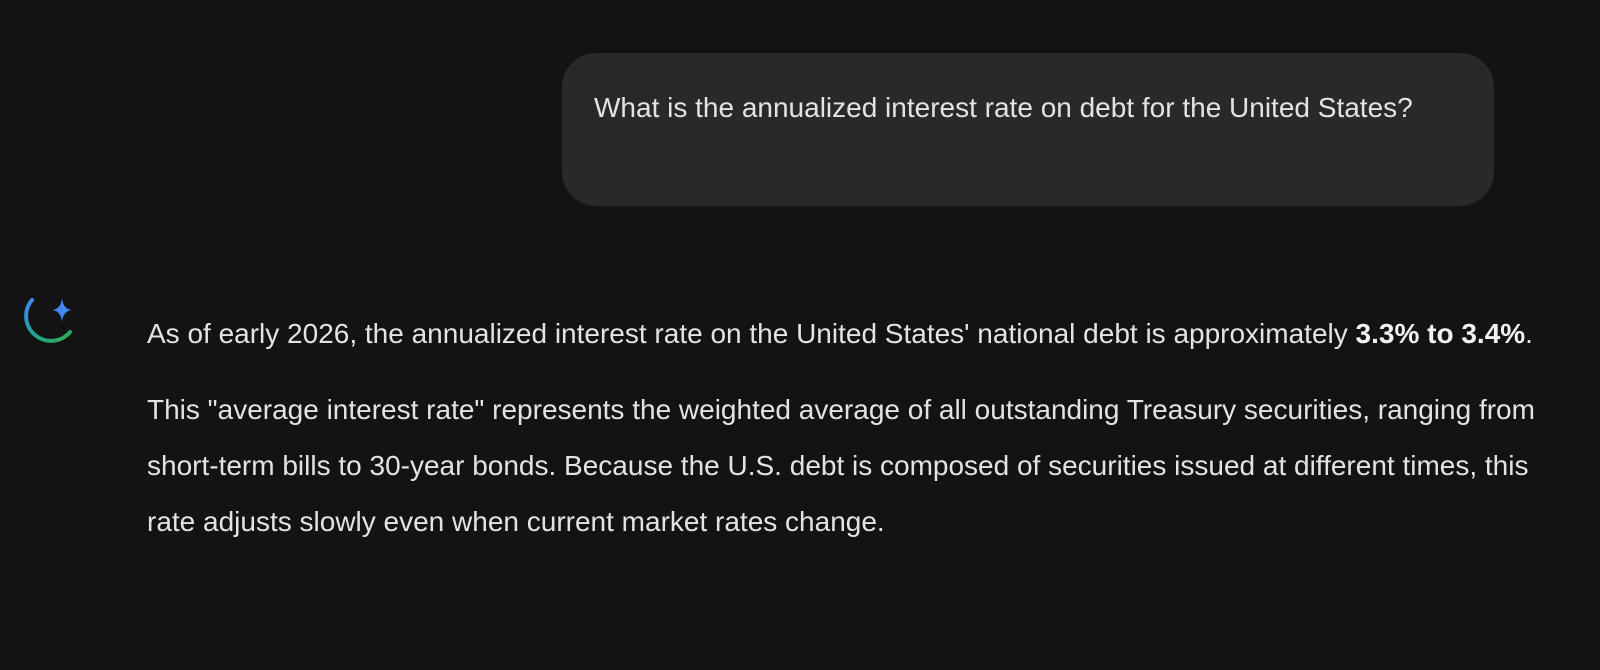 The width and height of the screenshot is (1600, 670). I want to click on response-text-end: ., so click(1529, 333).